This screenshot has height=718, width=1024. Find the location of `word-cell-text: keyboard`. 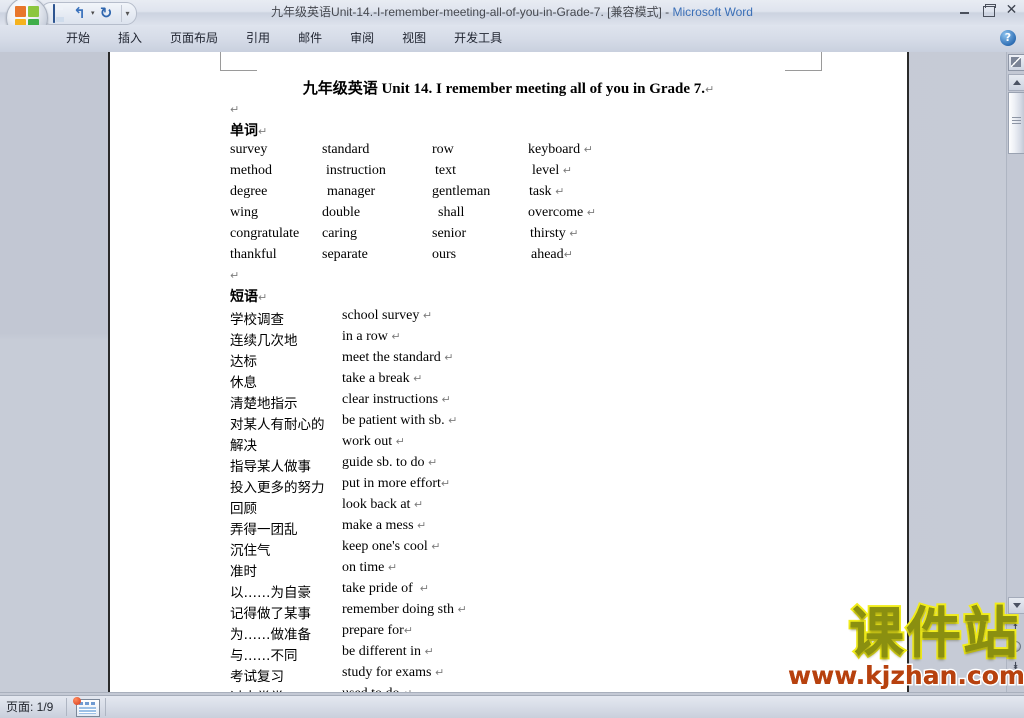

word-cell-text: keyboard is located at coordinates (554, 149).